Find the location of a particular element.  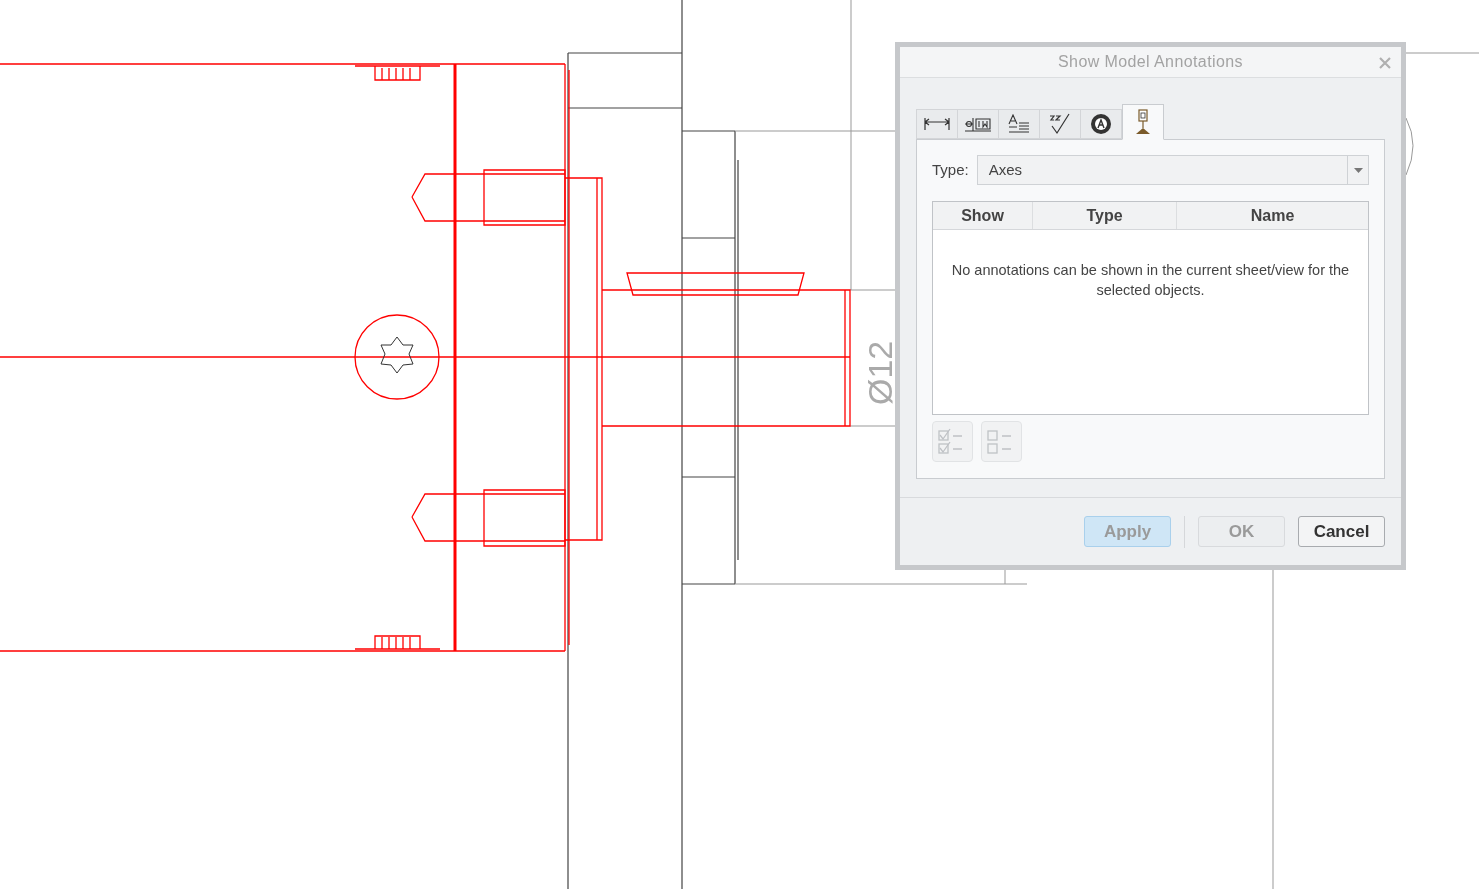

surface-finish-icon is located at coordinates (1060, 124).